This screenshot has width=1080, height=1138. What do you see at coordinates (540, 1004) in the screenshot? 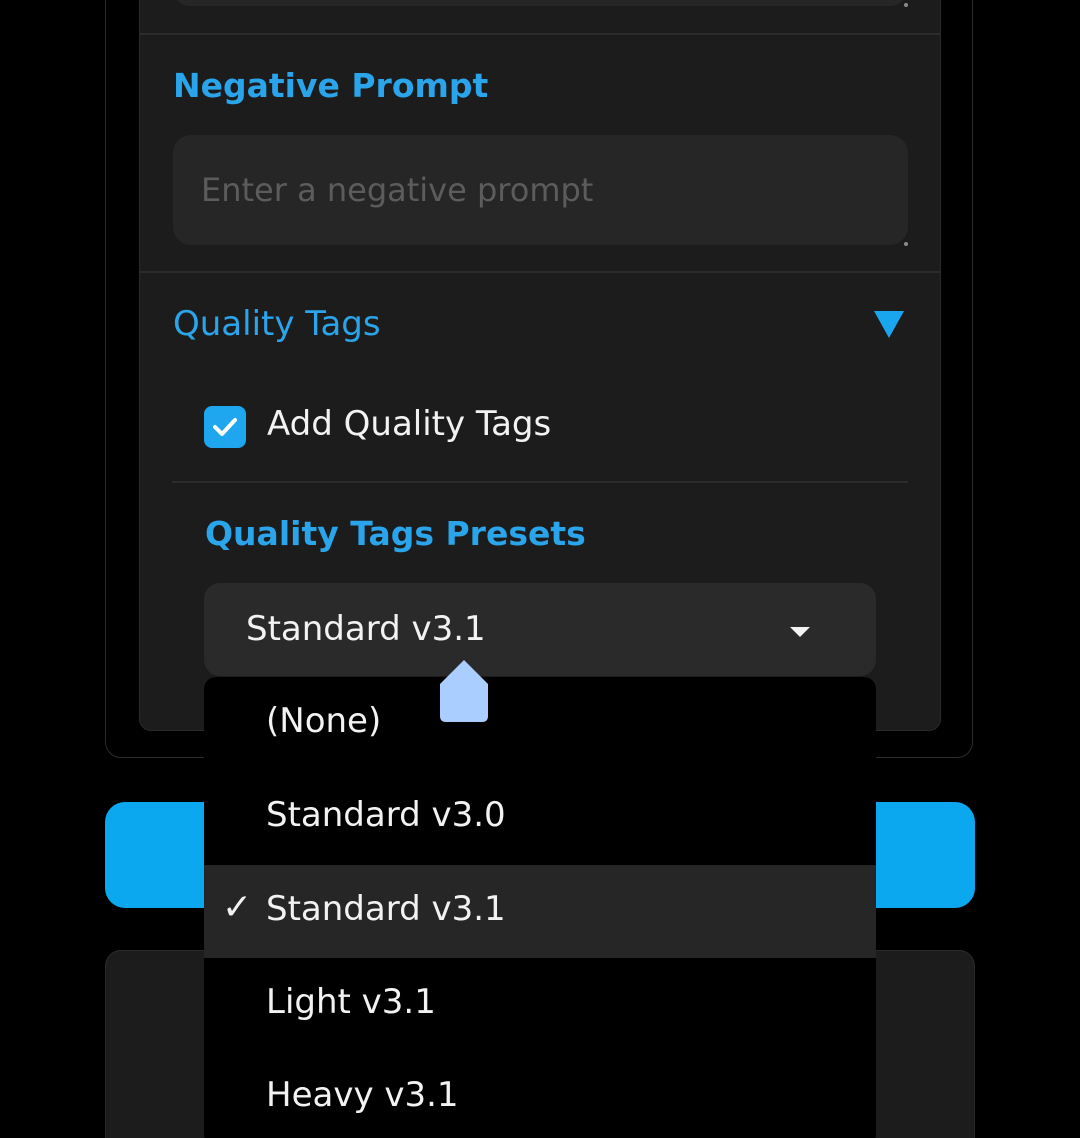
I see `dropdown-option: Light v3.1` at bounding box center [540, 1004].